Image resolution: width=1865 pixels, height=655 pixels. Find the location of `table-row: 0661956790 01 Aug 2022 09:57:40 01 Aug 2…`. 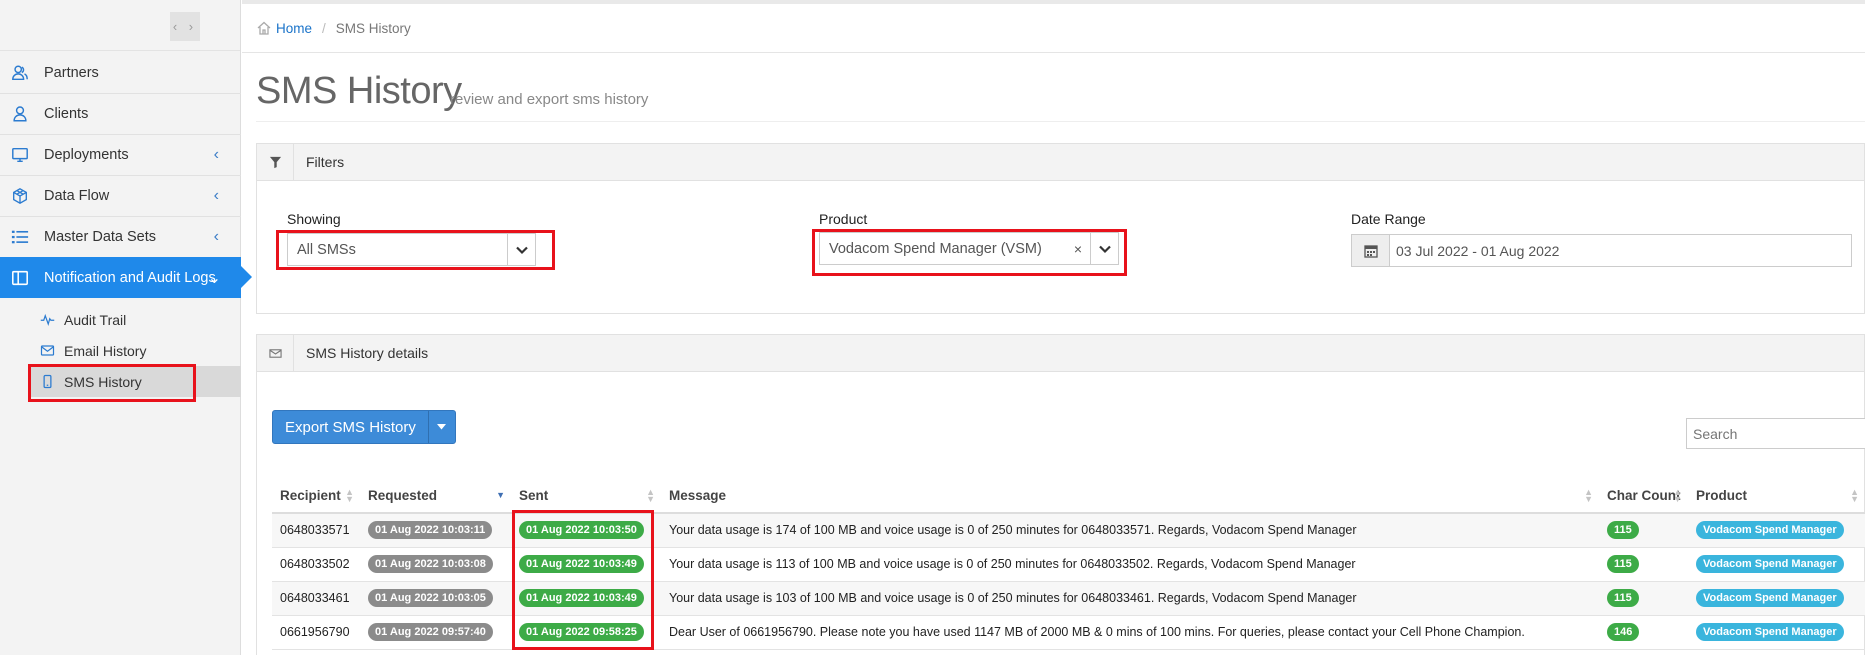

table-row: 0661956790 01 Aug 2022 09:57:40 01 Aug 2… is located at coordinates (1068, 632).